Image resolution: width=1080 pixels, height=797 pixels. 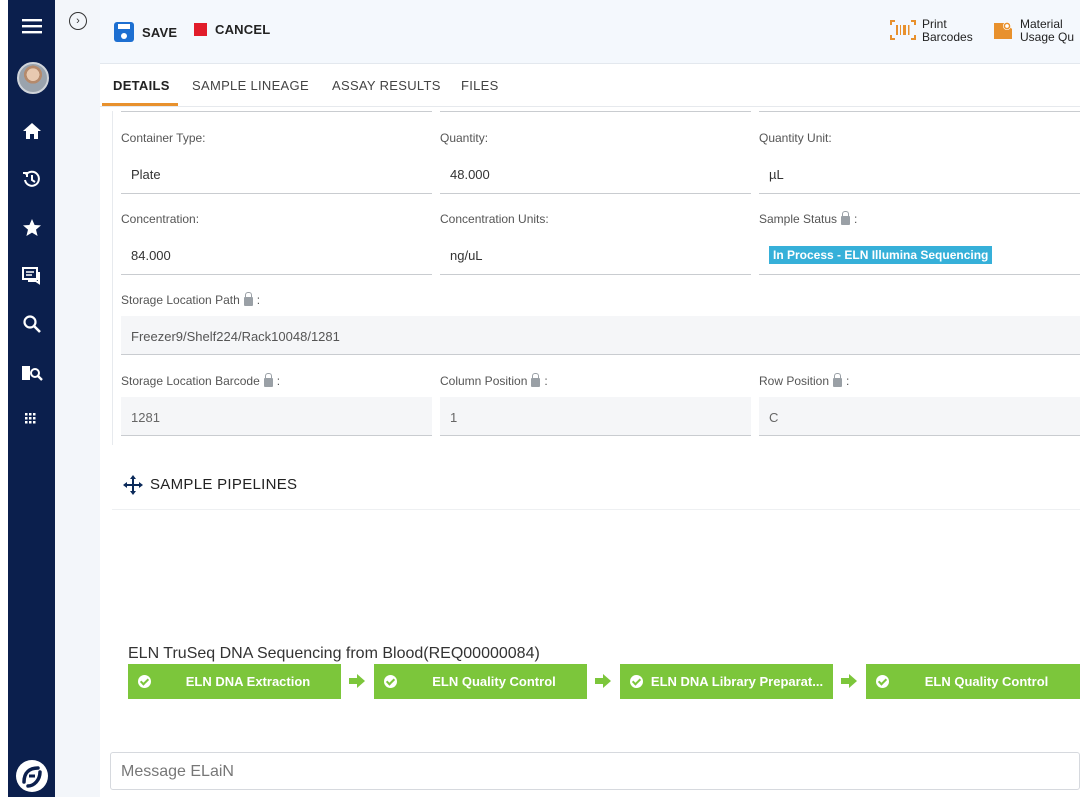 What do you see at coordinates (903, 31) in the screenshot?
I see `barcode-icon` at bounding box center [903, 31].